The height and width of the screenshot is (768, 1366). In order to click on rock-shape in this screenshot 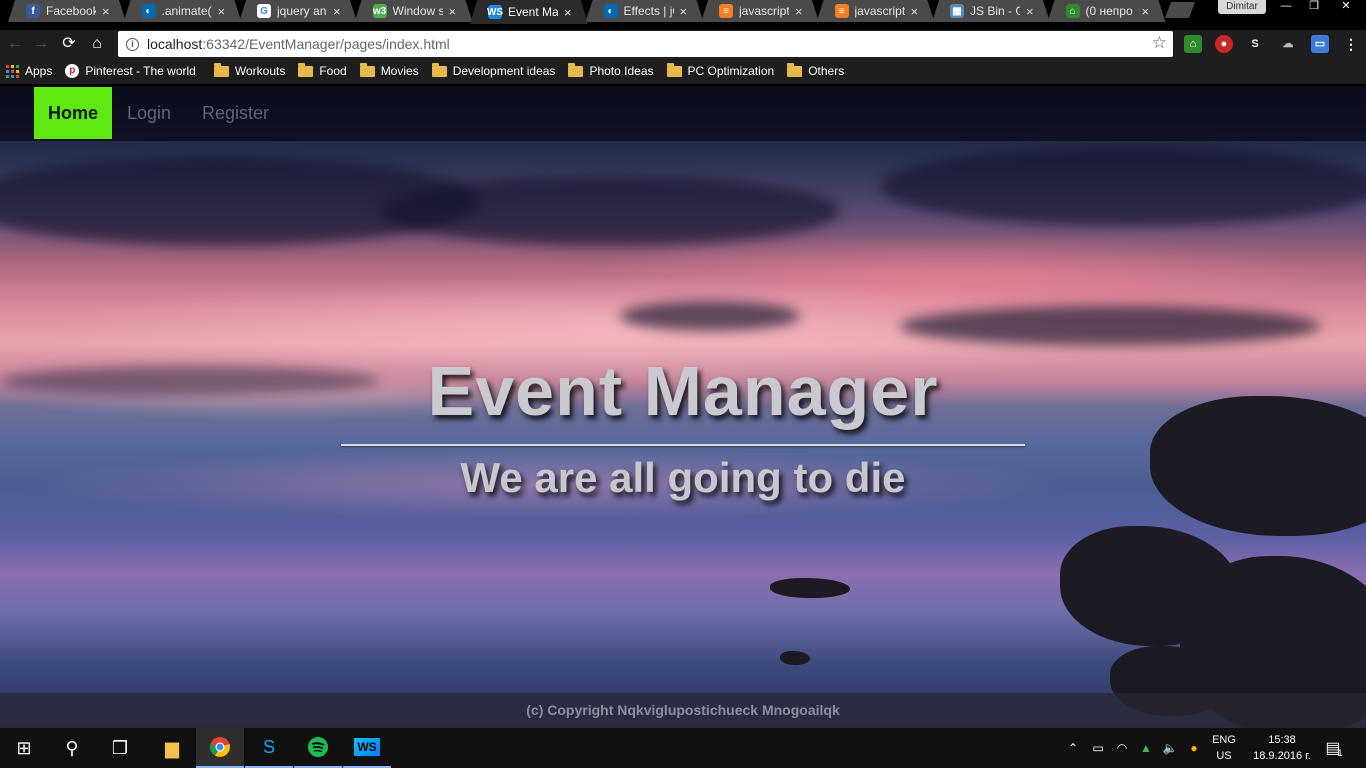, I will do `click(795, 658)`.